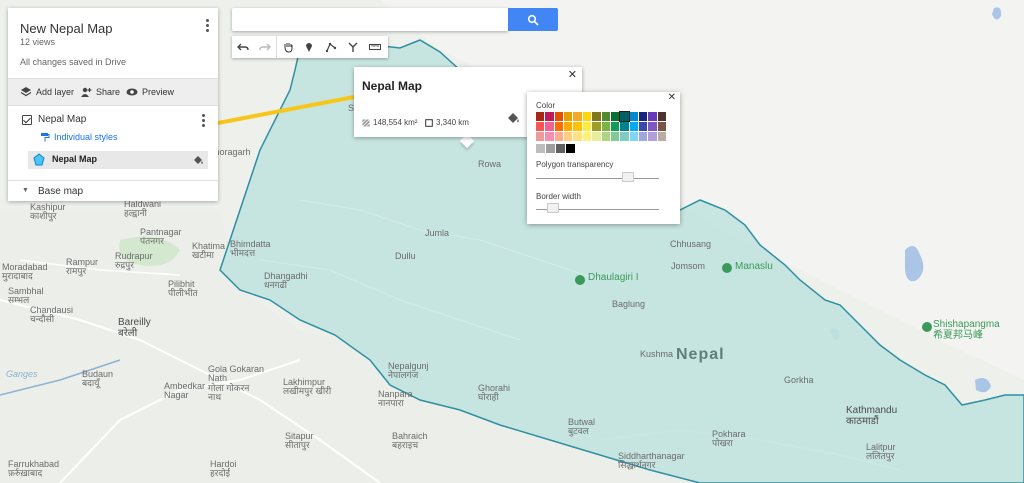 Image resolution: width=1024 pixels, height=483 pixels. I want to click on place-label-kashipur: Kashipur काशीपुर, so click(48, 212).